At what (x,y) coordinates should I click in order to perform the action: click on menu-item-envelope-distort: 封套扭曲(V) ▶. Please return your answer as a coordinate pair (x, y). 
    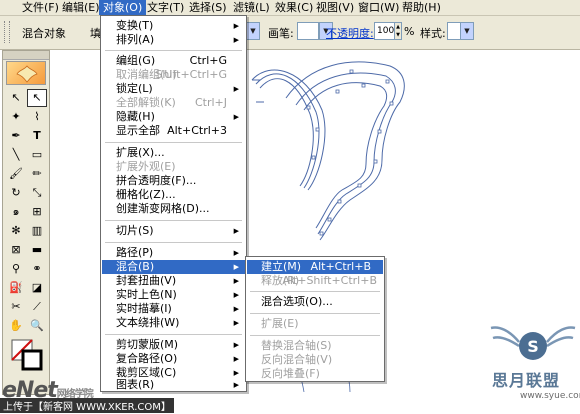
    Looking at the image, I should click on (173, 281).